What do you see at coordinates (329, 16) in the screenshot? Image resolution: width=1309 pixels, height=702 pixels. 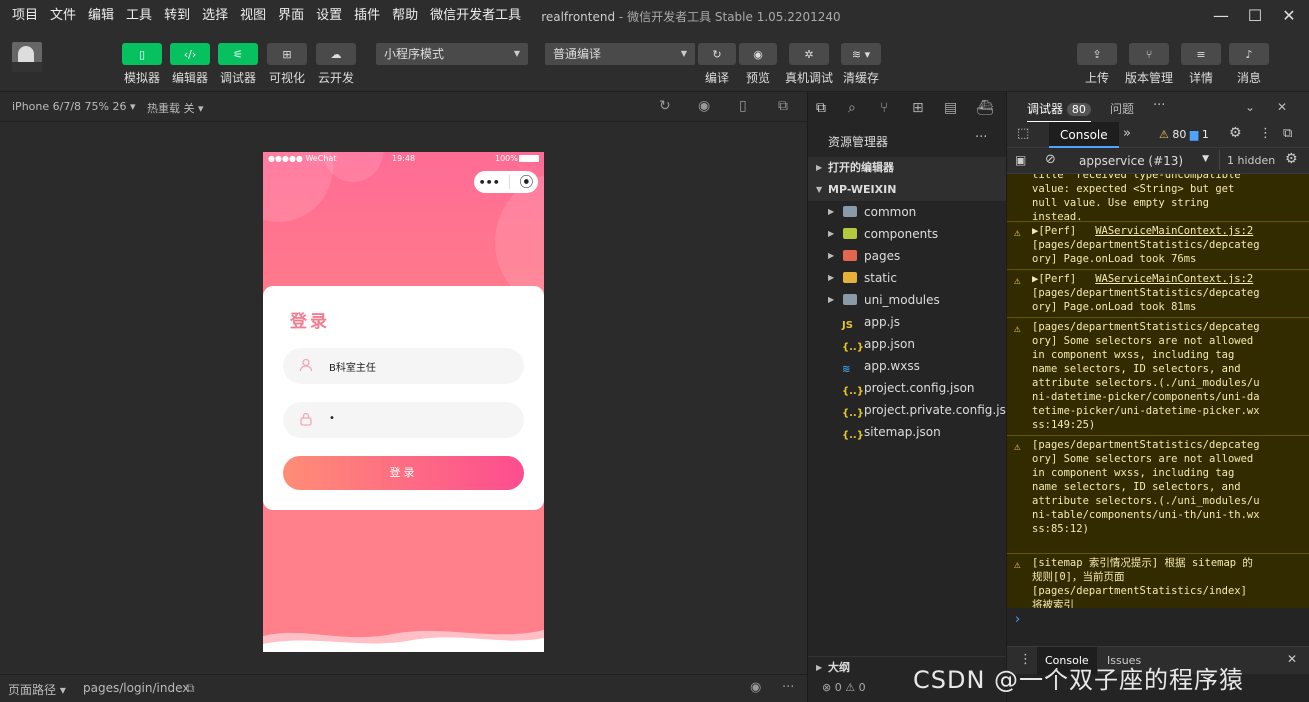 I see `menu-item-8: 设置` at bounding box center [329, 16].